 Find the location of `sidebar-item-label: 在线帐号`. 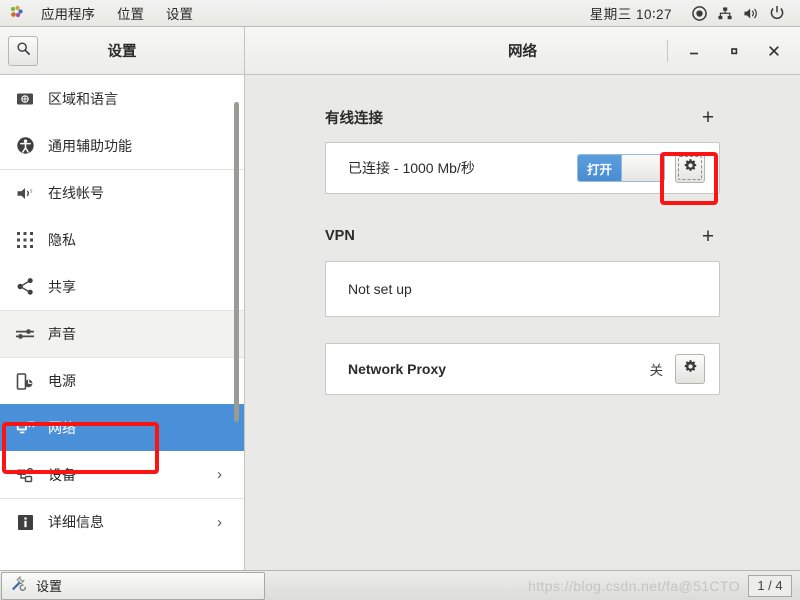

sidebar-item-label: 在线帐号 is located at coordinates (76, 193).